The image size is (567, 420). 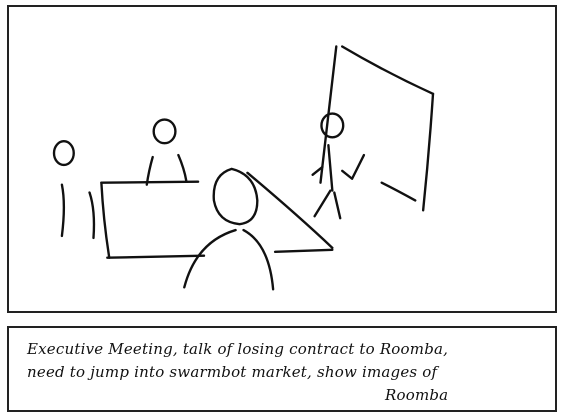 I want to click on person-presenter, so click(x=338, y=166).